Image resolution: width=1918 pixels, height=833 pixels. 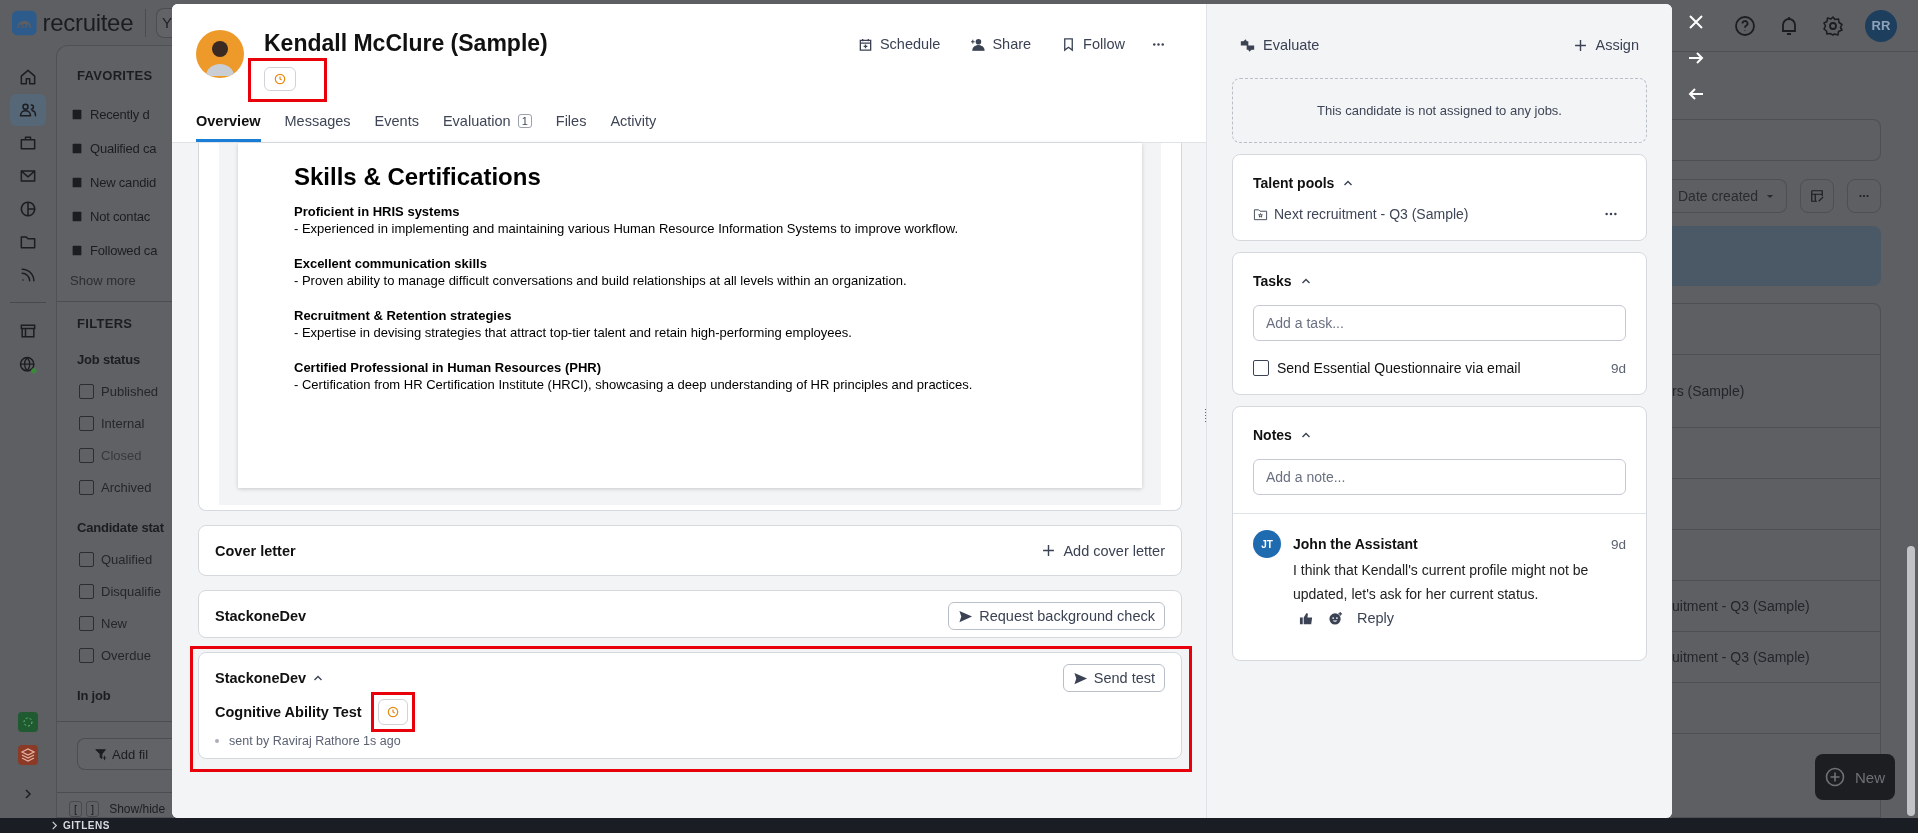 I want to click on filter-option-label: Published, so click(x=130, y=391).